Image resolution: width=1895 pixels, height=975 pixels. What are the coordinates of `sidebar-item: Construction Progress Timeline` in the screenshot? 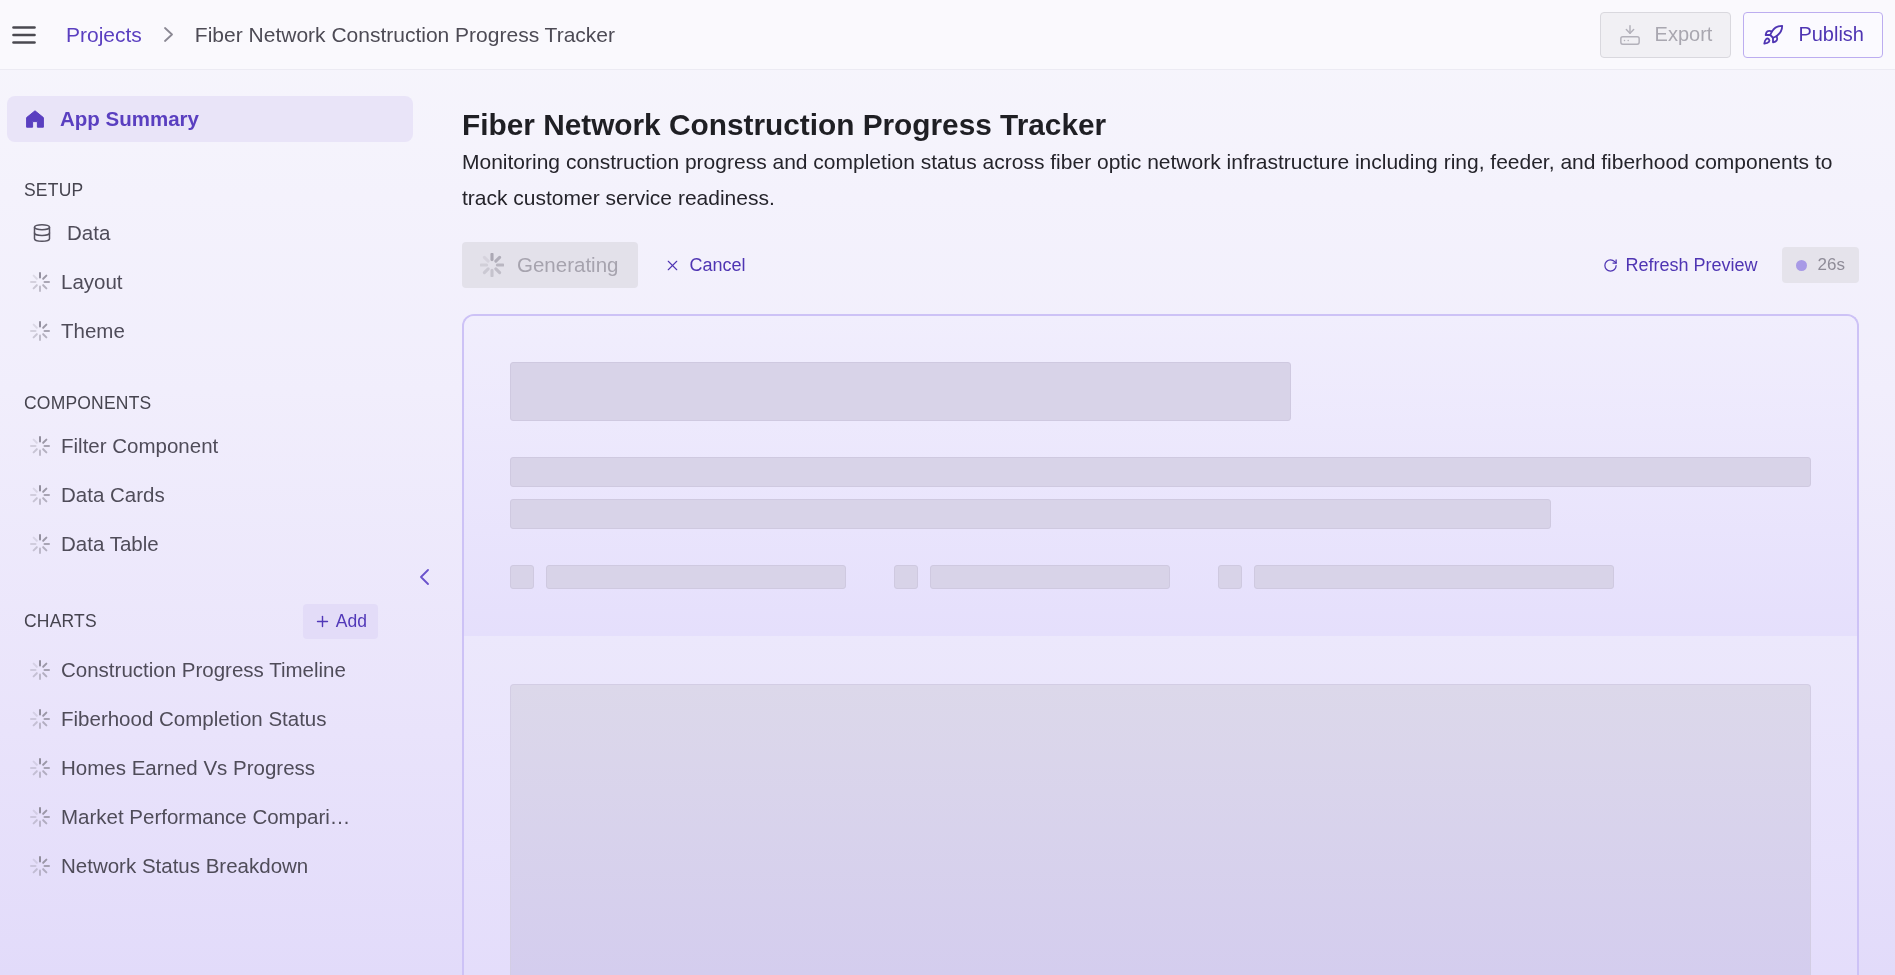 It's located at (210, 669).